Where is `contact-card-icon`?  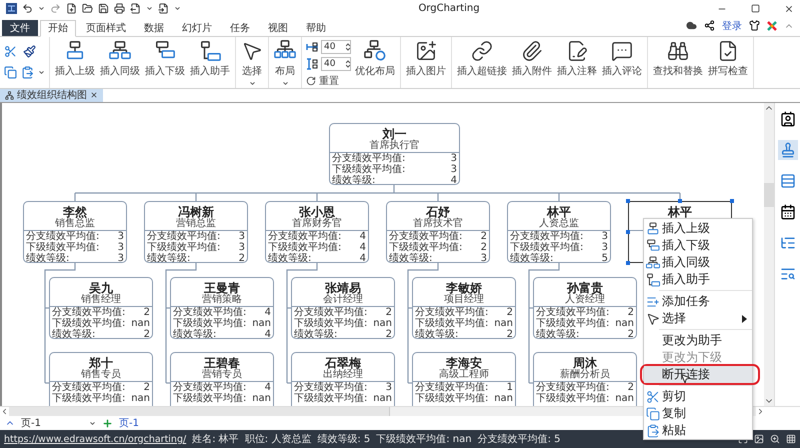 contact-card-icon is located at coordinates (788, 118).